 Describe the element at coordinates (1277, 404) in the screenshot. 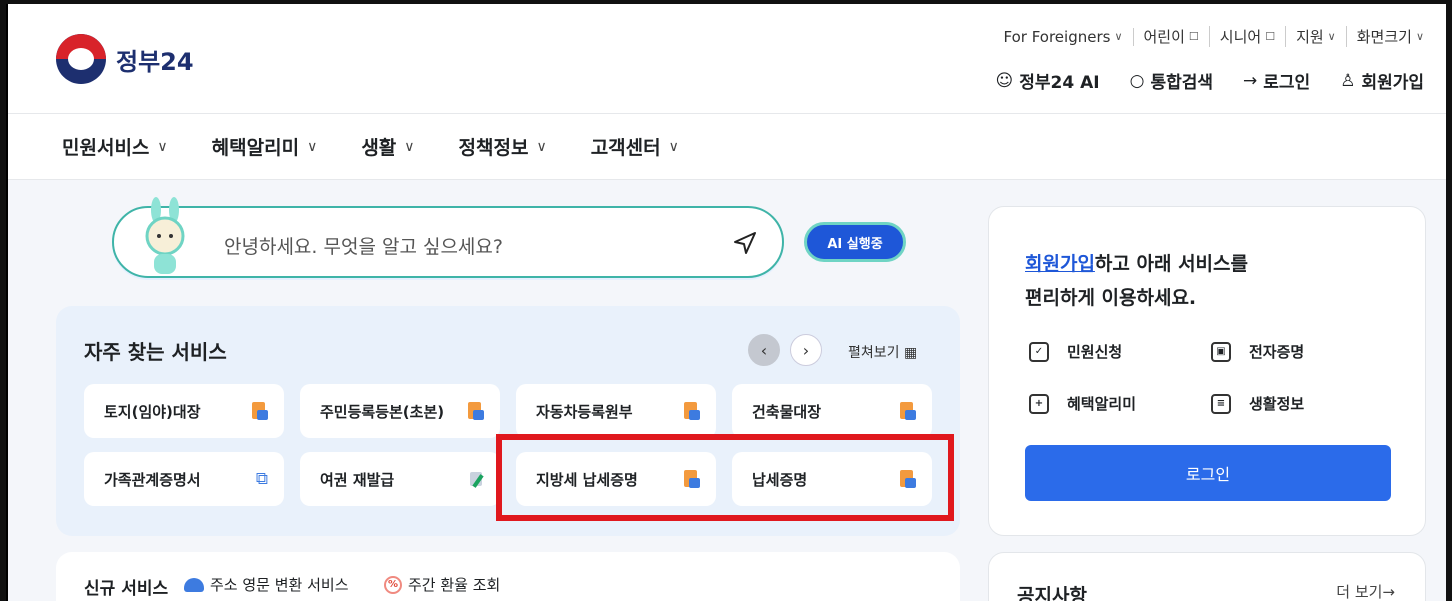

I see `quick-label: 생활정보` at that location.